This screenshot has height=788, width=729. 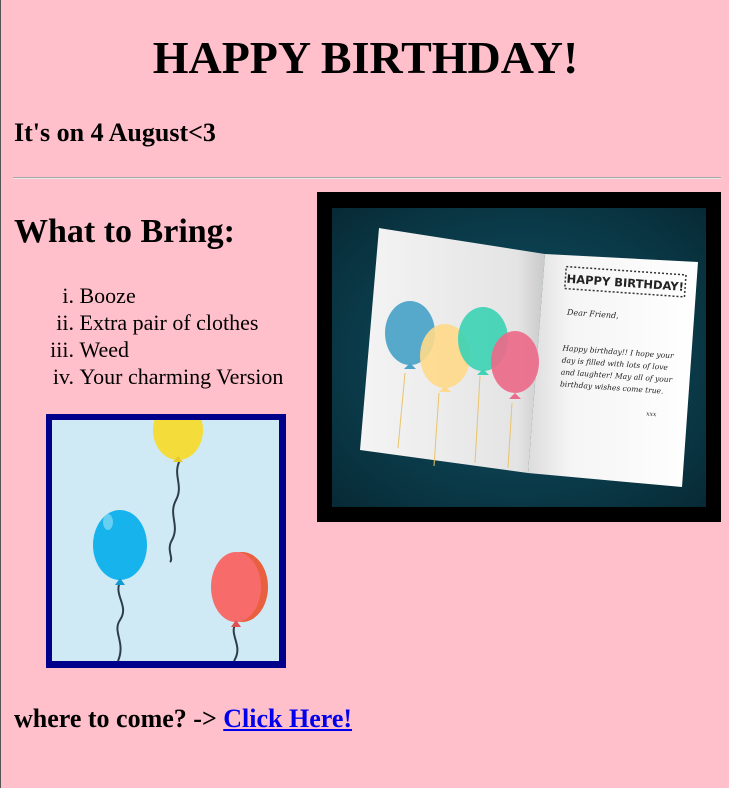 What do you see at coordinates (181, 376) in the screenshot?
I see `list-item-label: Your charming Version` at bounding box center [181, 376].